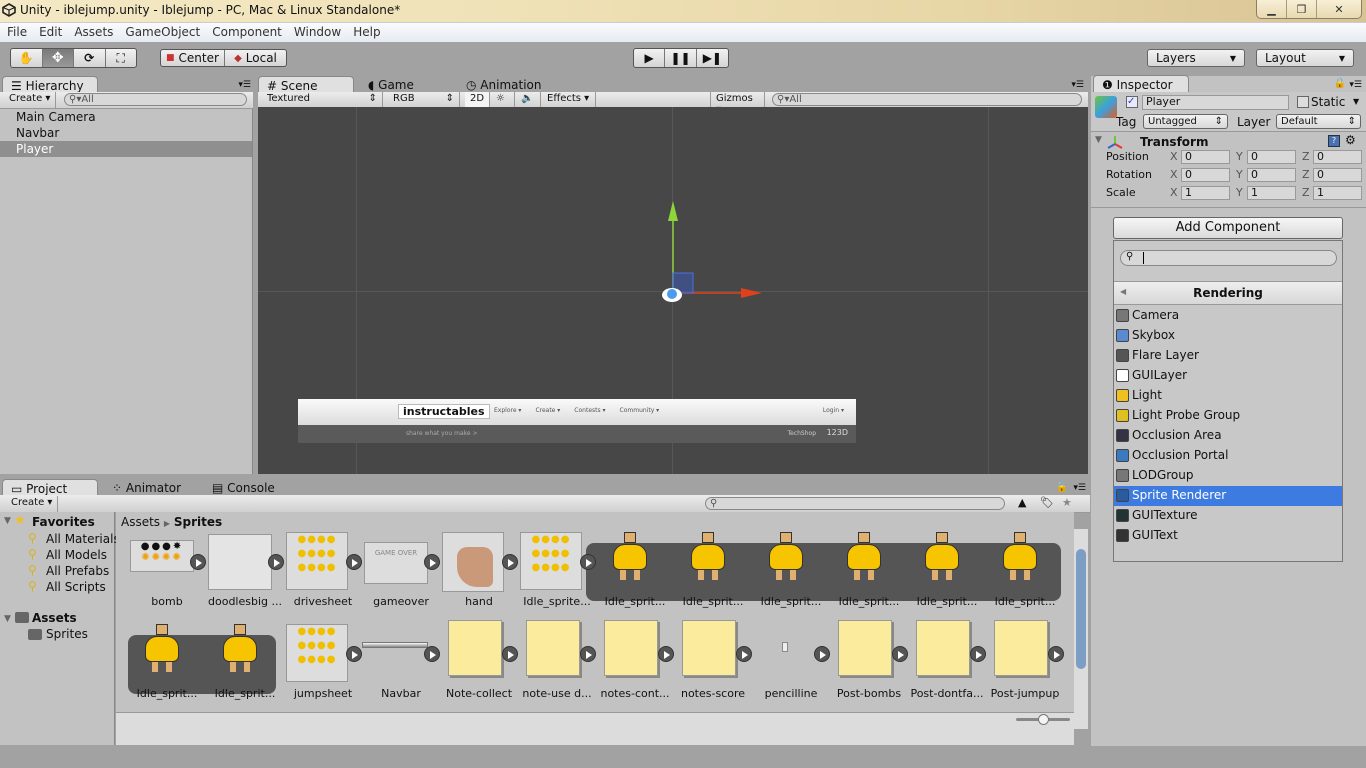 The width and height of the screenshot is (1366, 768). What do you see at coordinates (1271, 157) in the screenshot?
I see `transform-position-y: 0` at bounding box center [1271, 157].